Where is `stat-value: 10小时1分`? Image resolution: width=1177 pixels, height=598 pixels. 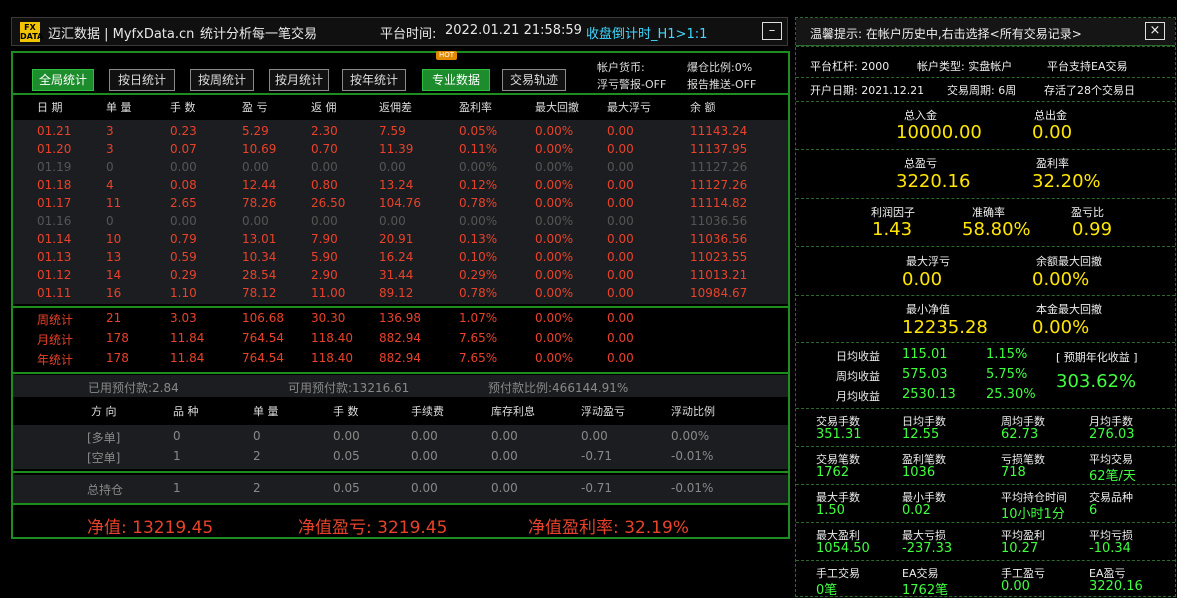 stat-value: 10小时1分 is located at coordinates (1033, 514).